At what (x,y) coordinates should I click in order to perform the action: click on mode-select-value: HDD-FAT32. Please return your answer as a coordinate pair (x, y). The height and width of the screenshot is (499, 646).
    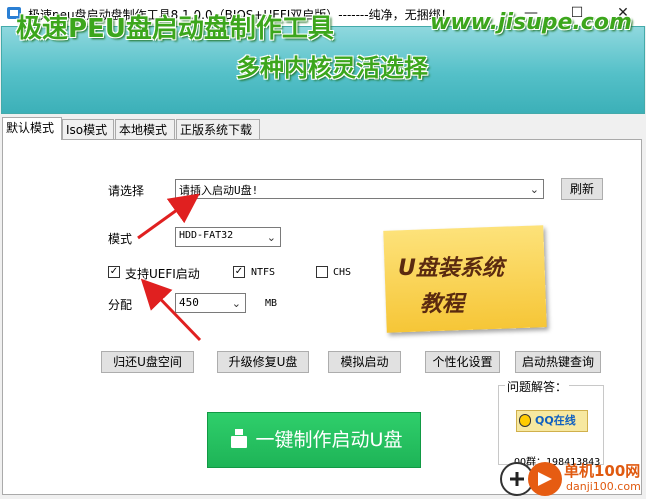
    Looking at the image, I should click on (206, 235).